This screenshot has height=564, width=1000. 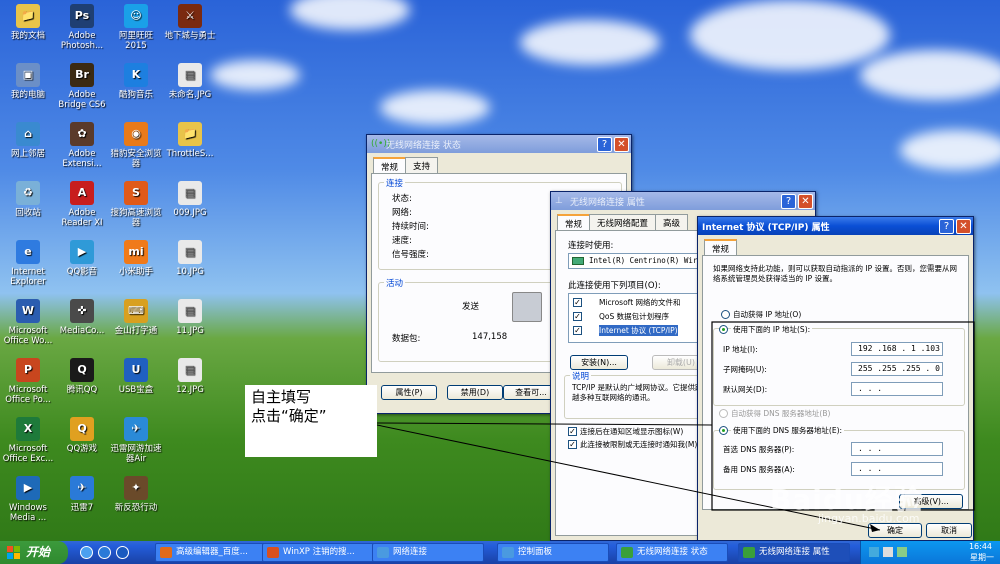 What do you see at coordinates (86, 552) in the screenshot?
I see `quicklaunch-ie-icon` at bounding box center [86, 552].